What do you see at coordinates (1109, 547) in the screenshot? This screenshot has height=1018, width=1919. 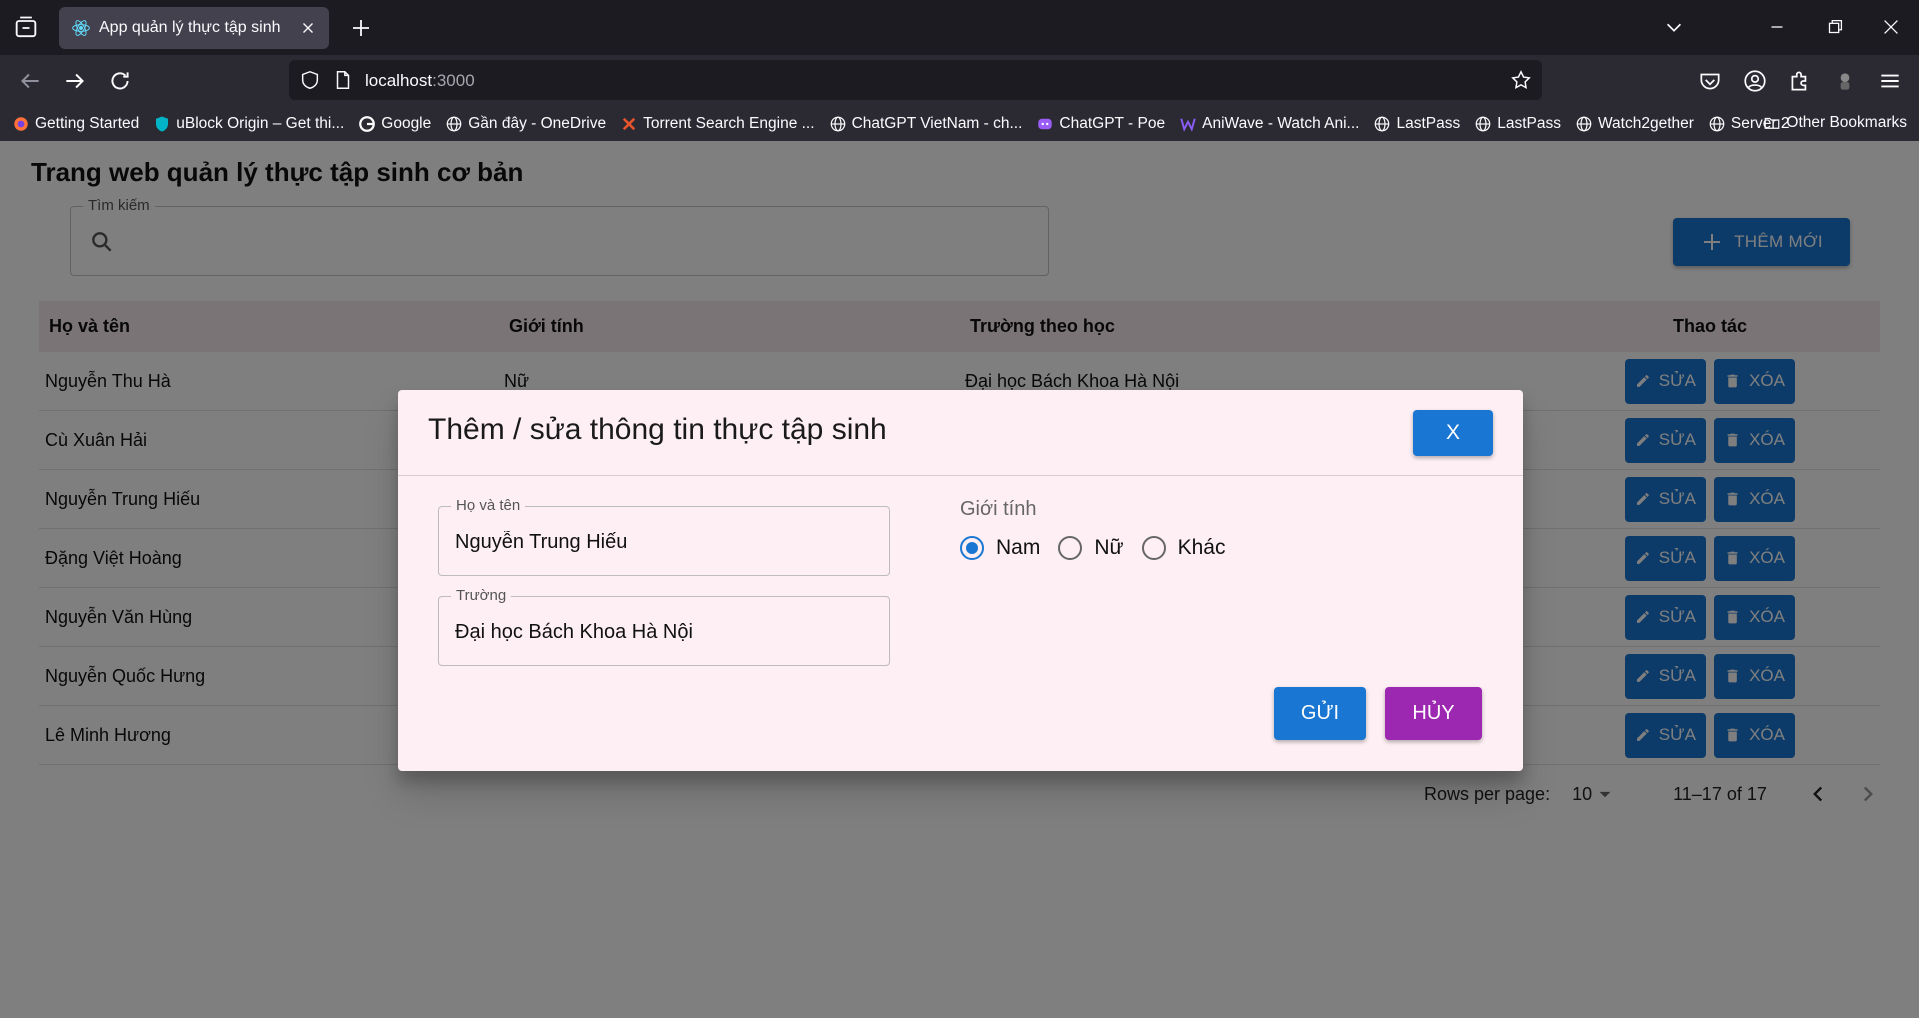 I see `gender-option-label: Nữ` at bounding box center [1109, 547].